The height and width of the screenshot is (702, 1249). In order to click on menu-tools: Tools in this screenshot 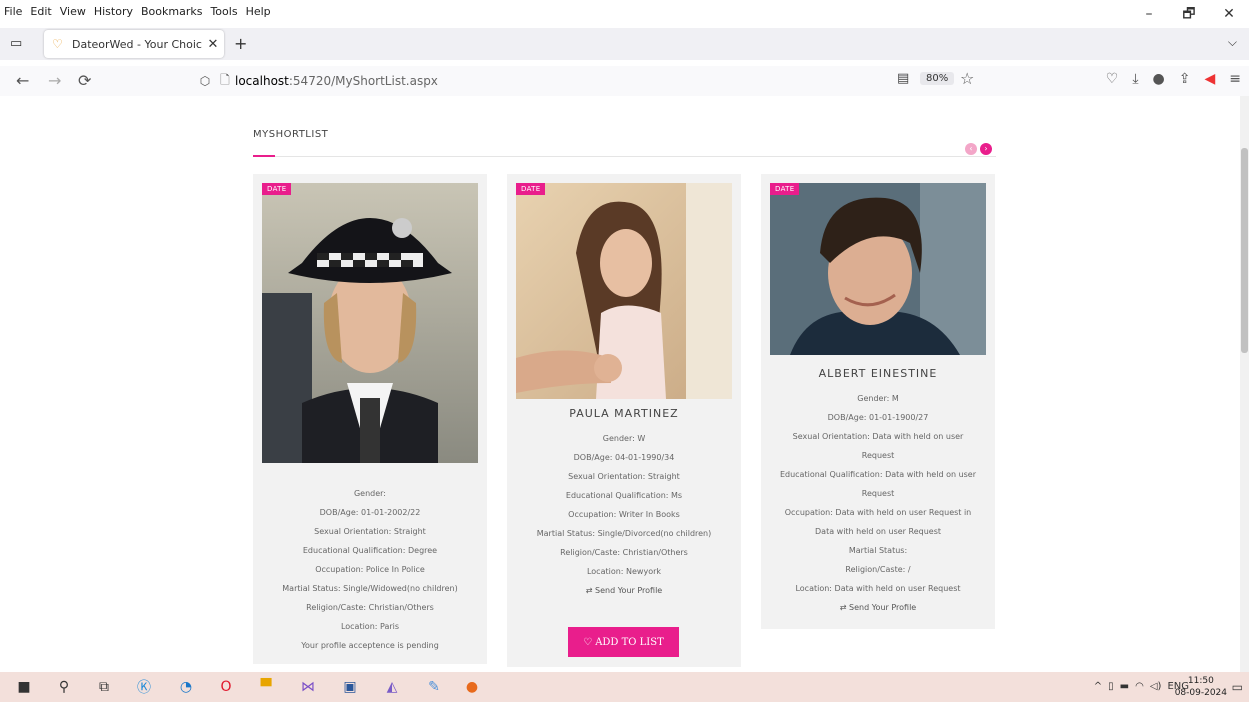, I will do `click(223, 11)`.